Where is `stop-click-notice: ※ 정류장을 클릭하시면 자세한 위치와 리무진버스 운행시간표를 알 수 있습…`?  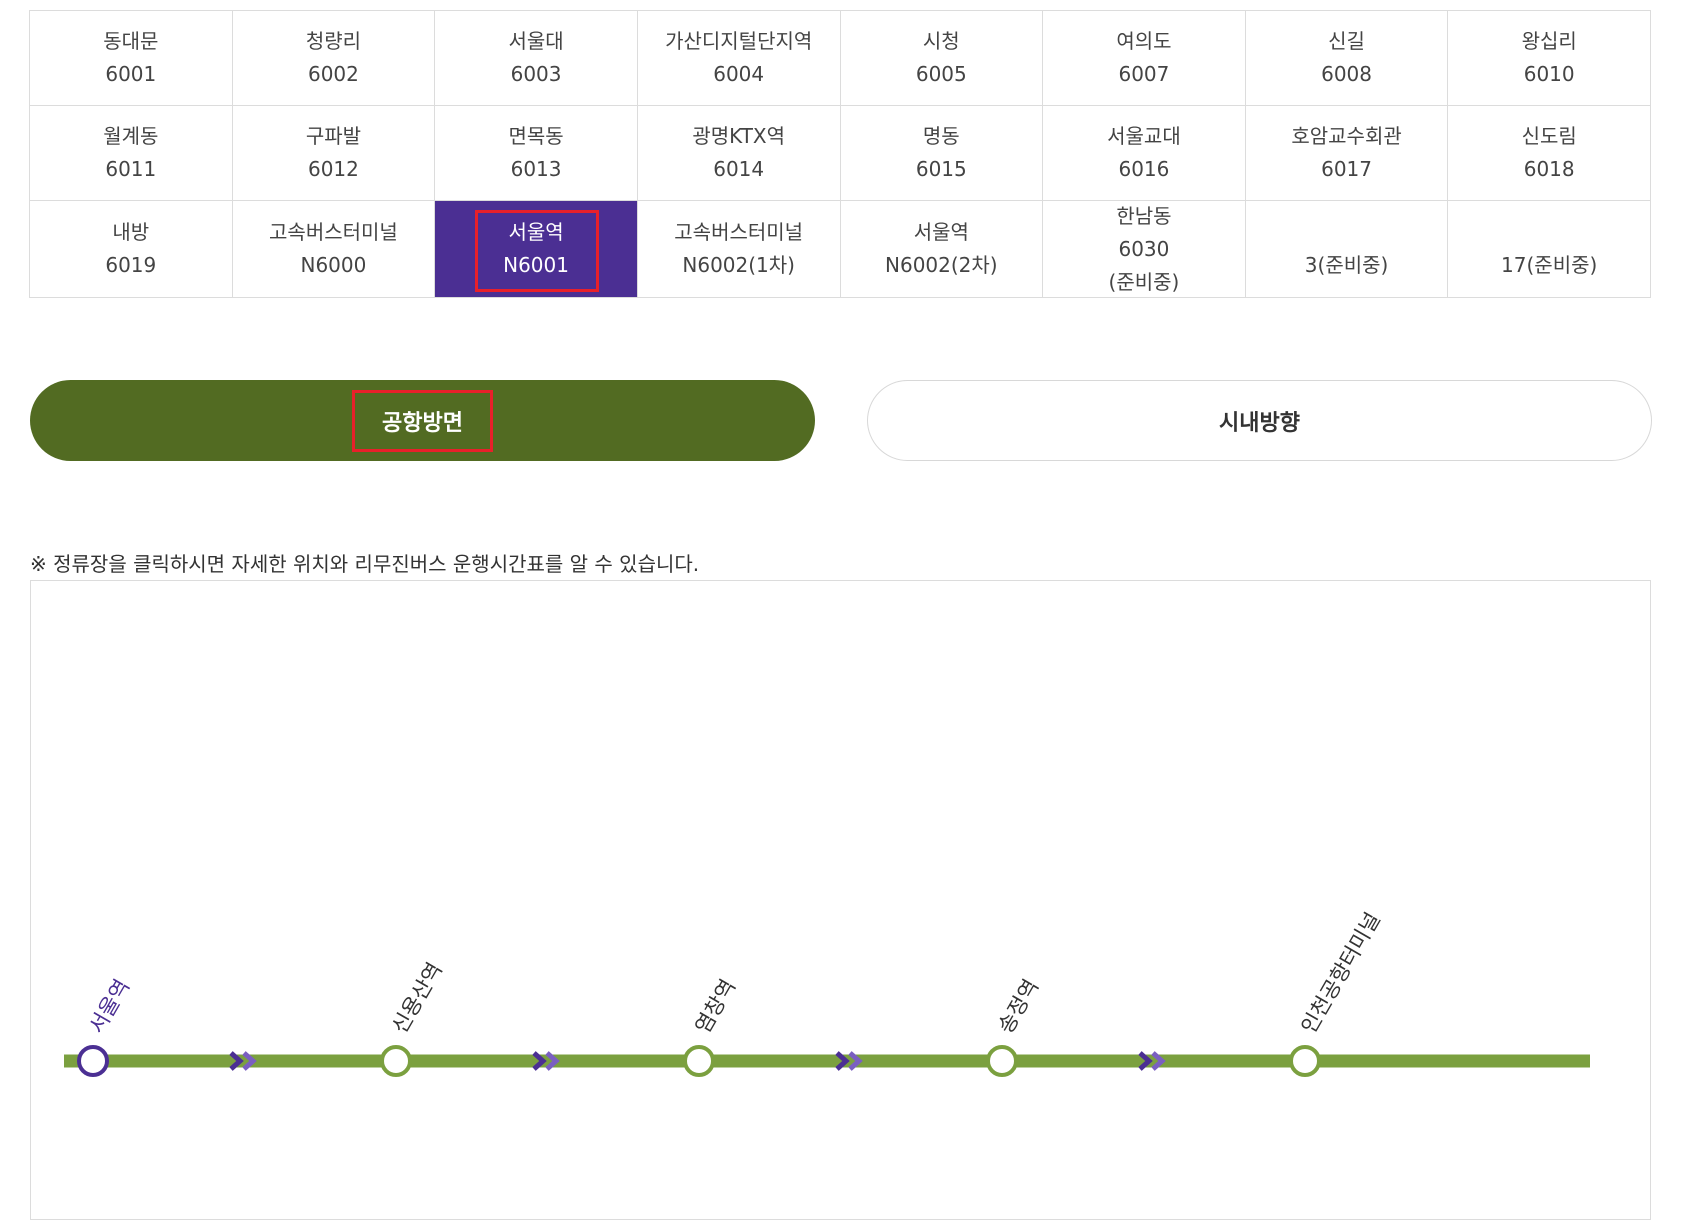 stop-click-notice: ※ 정류장을 클릭하시면 자세한 위치와 리무진버스 운행시간표를 알 수 있습… is located at coordinates (365, 564).